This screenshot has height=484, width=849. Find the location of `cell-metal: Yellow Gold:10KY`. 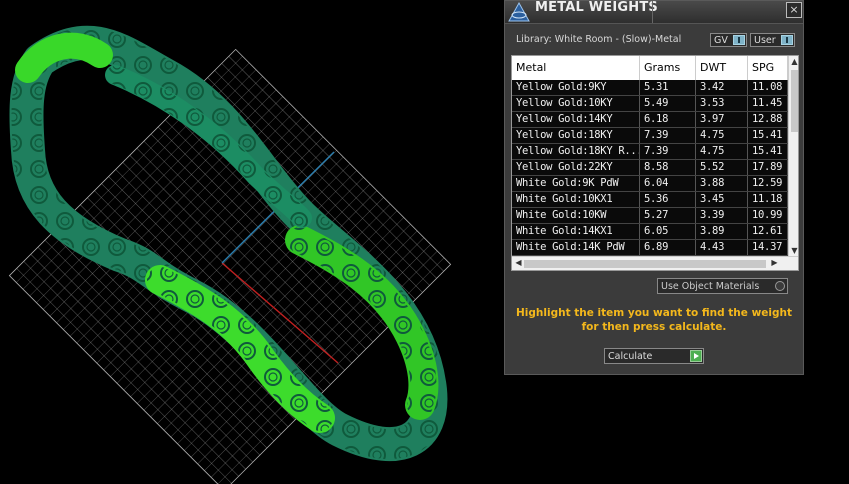

cell-metal: Yellow Gold:10KY is located at coordinates (576, 103).